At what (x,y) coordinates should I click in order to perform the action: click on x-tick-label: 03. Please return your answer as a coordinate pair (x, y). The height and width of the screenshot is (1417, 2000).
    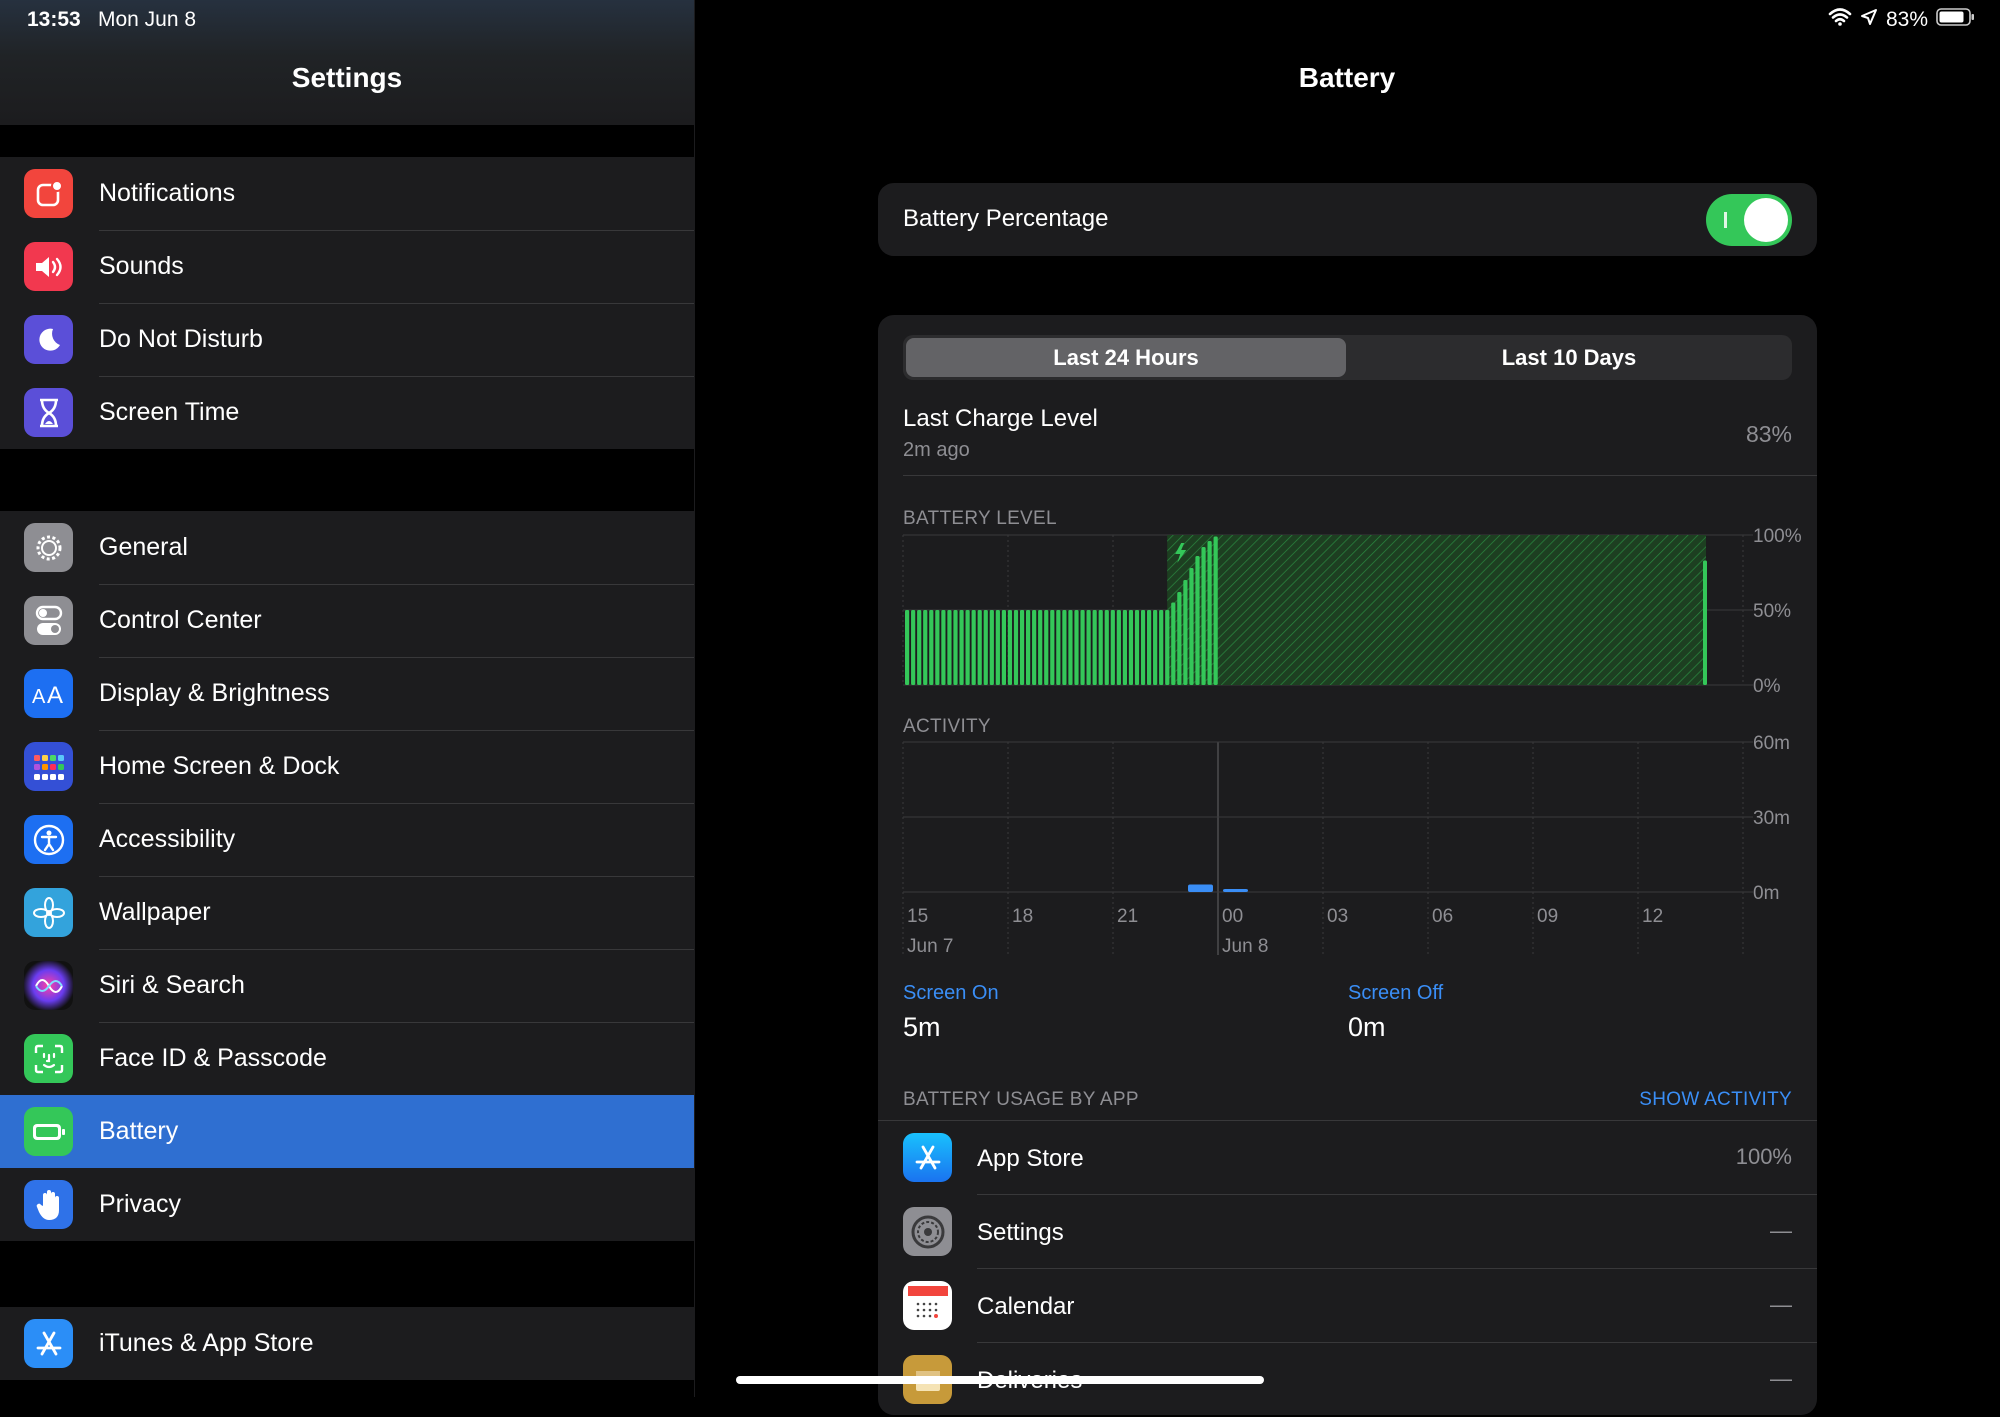
    Looking at the image, I should click on (1337, 916).